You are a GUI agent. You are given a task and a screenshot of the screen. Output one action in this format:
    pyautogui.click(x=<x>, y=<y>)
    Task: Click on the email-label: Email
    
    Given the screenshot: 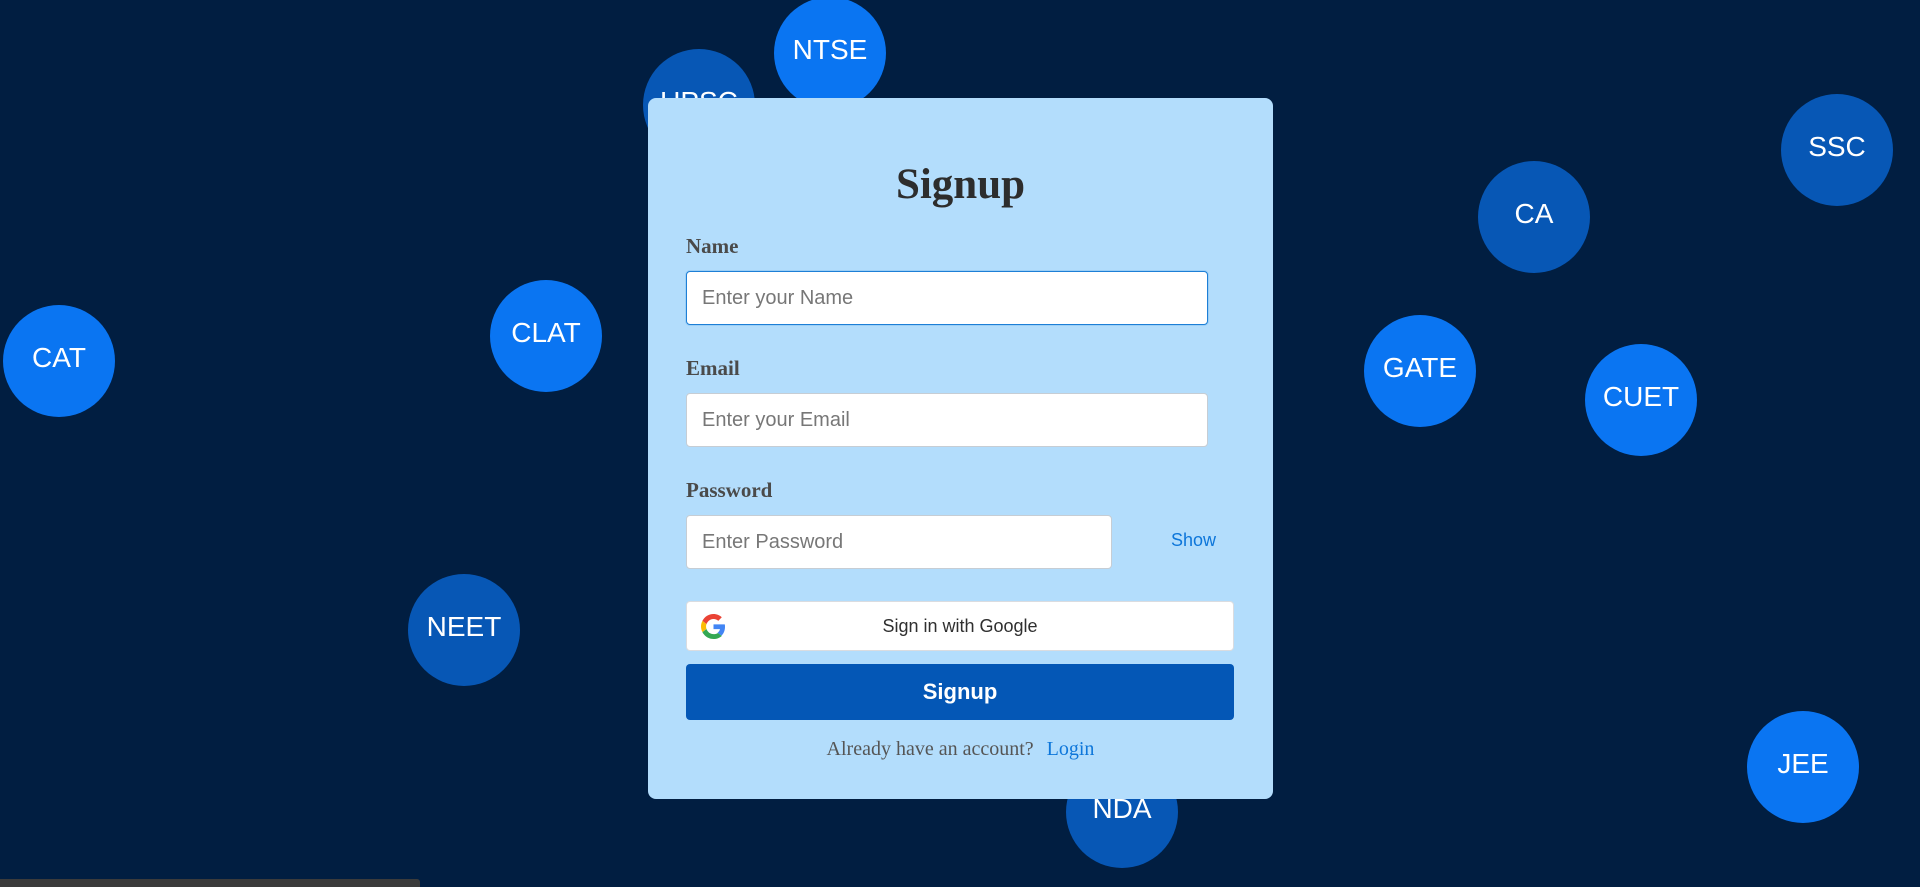 What is the action you would take?
    pyautogui.click(x=713, y=368)
    